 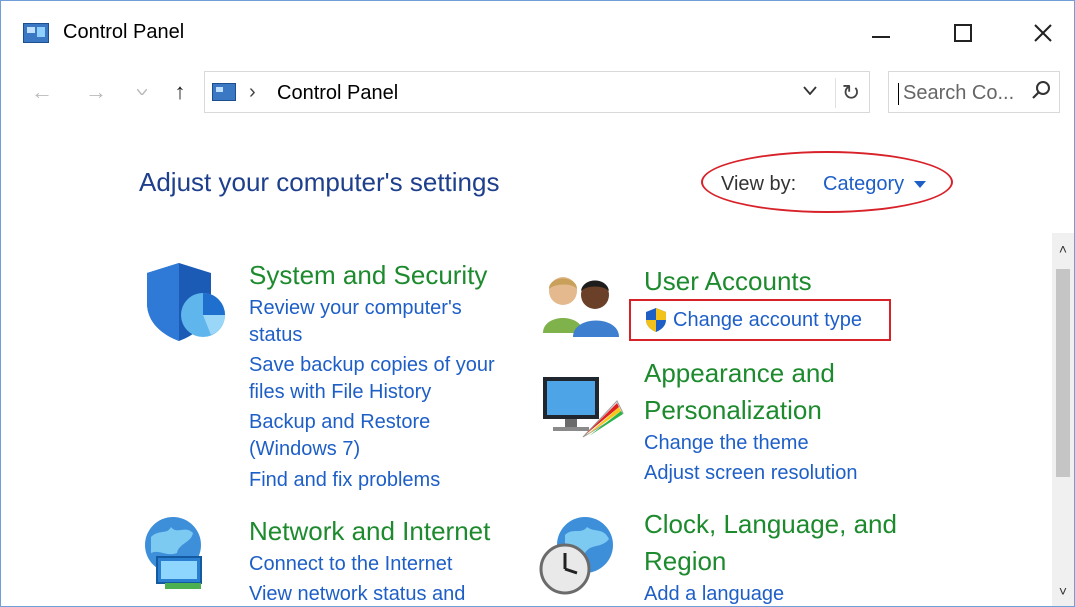 What do you see at coordinates (759, 184) in the screenshot?
I see `view-by-label: View by:` at bounding box center [759, 184].